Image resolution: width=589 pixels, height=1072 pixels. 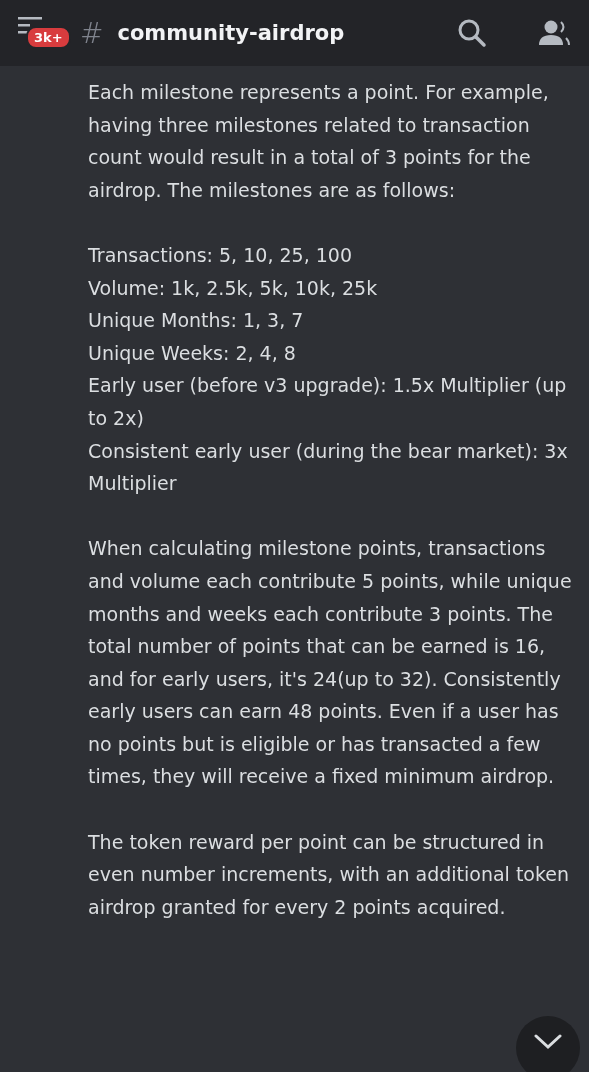 What do you see at coordinates (48, 37) in the screenshot?
I see `unread-badge: 3k+` at bounding box center [48, 37].